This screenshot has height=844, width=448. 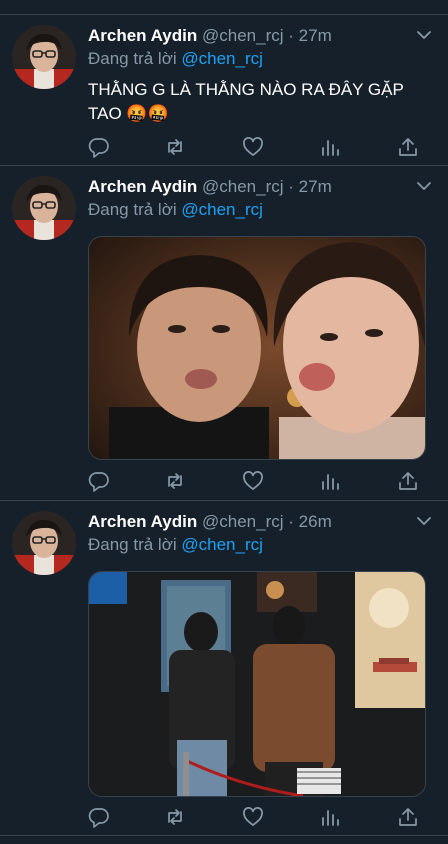 What do you see at coordinates (315, 521) in the screenshot?
I see `timestamp: 26m` at bounding box center [315, 521].